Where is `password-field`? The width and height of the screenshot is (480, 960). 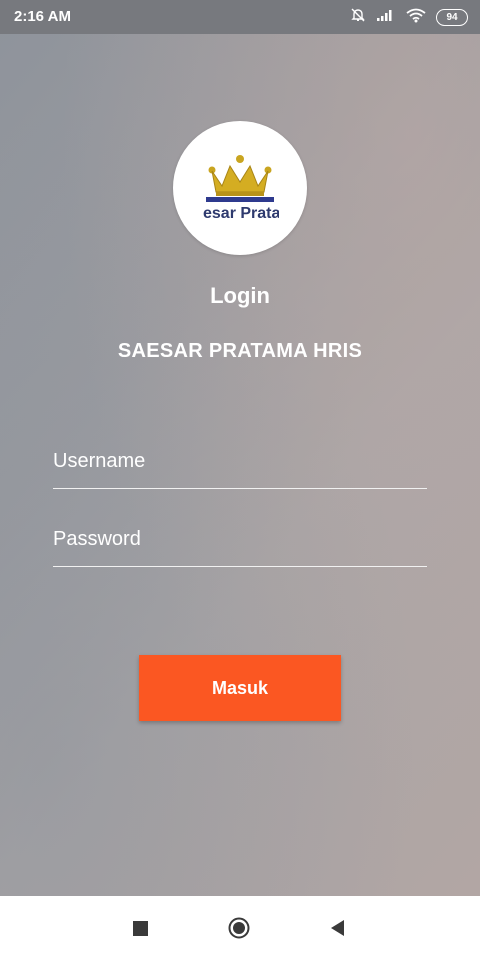
password-field is located at coordinates (240, 543).